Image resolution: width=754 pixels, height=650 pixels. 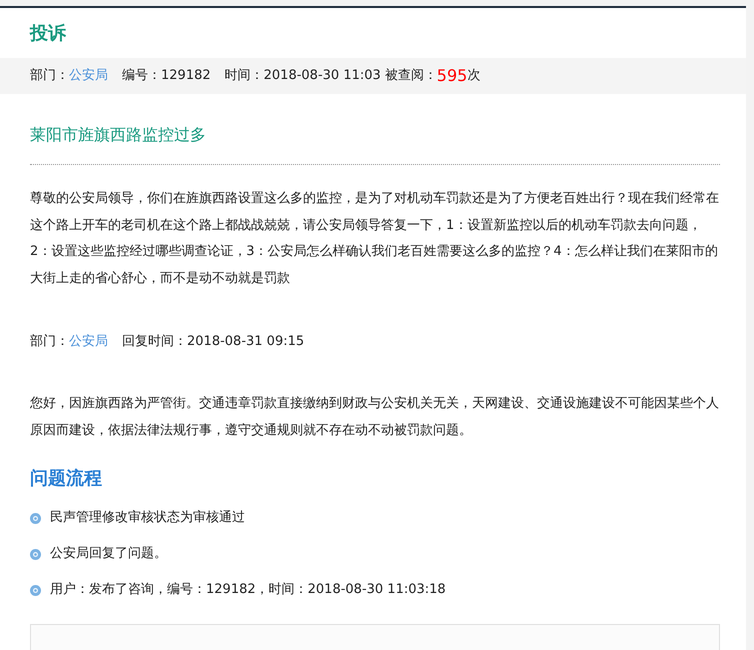 I want to click on process-step: 公安局回复了问题。, so click(x=108, y=554).